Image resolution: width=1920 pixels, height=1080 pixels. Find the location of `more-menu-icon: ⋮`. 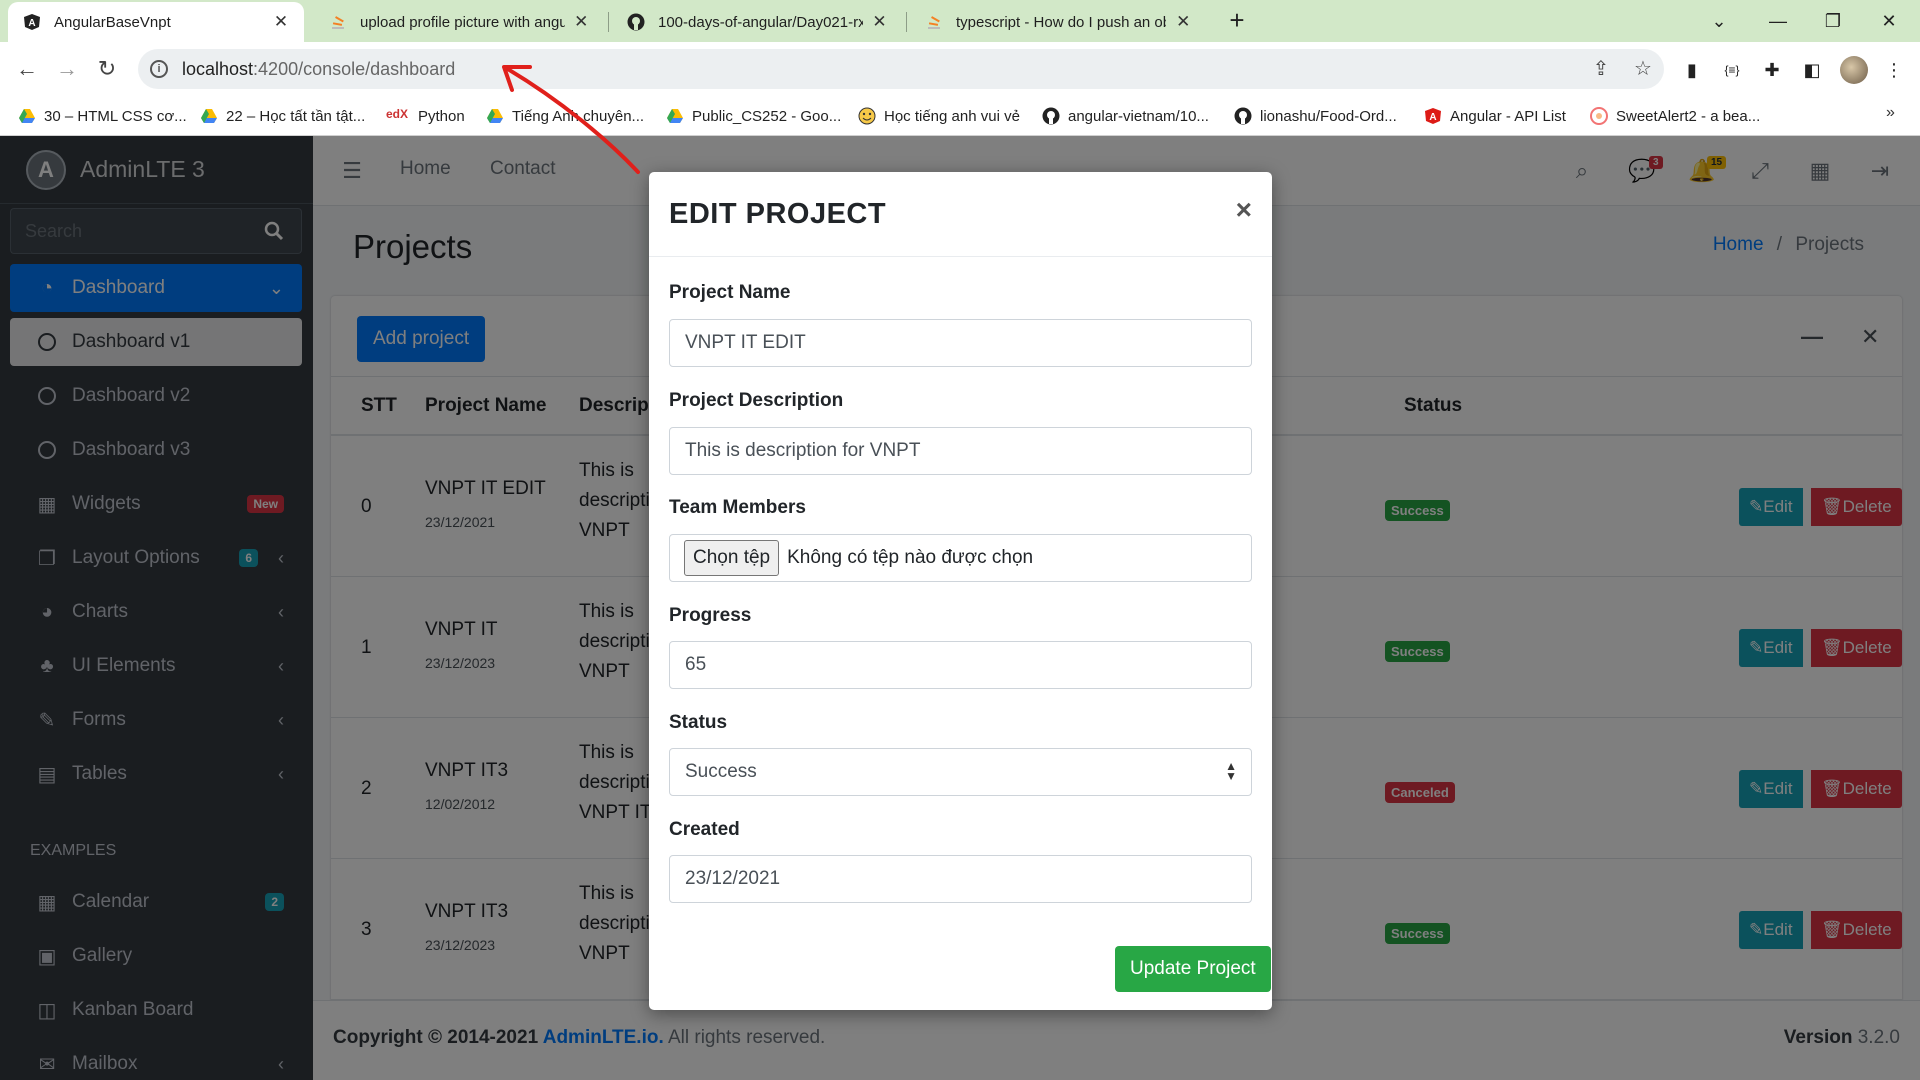

more-menu-icon: ⋮ is located at coordinates (1894, 70).